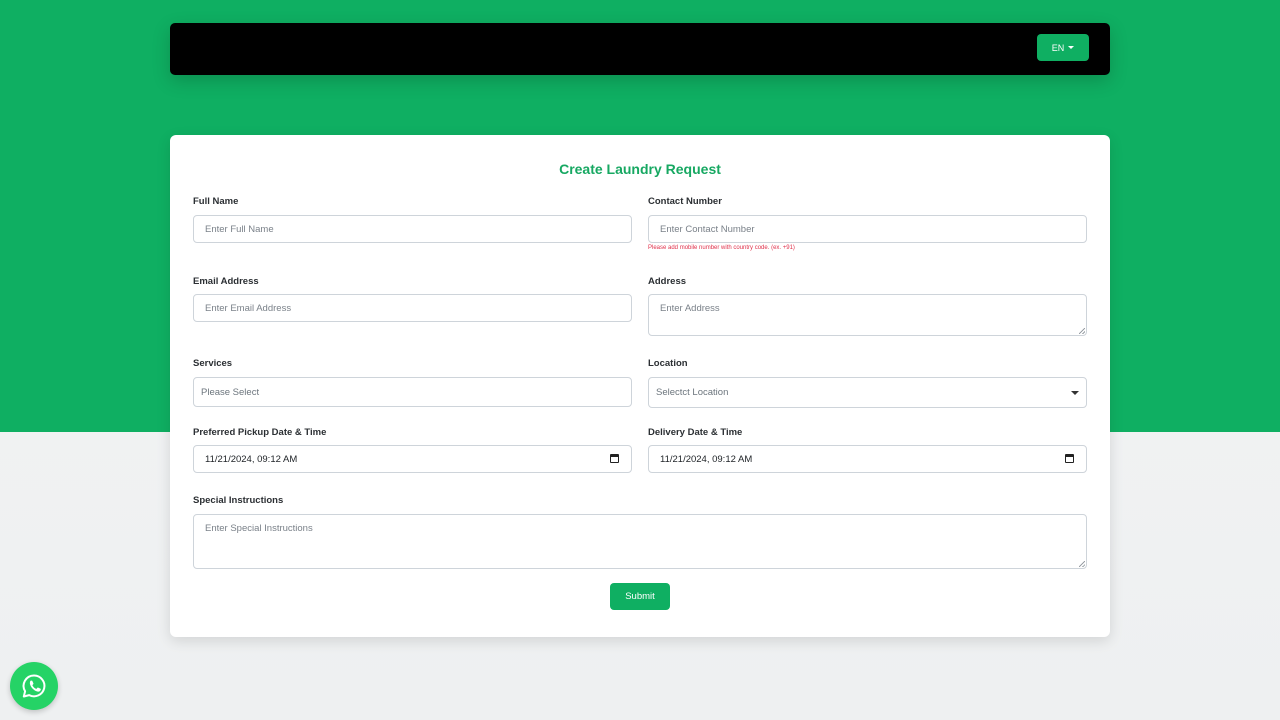 The width and height of the screenshot is (1280, 720). What do you see at coordinates (640, 541) in the screenshot?
I see `instructions-textarea` at bounding box center [640, 541].